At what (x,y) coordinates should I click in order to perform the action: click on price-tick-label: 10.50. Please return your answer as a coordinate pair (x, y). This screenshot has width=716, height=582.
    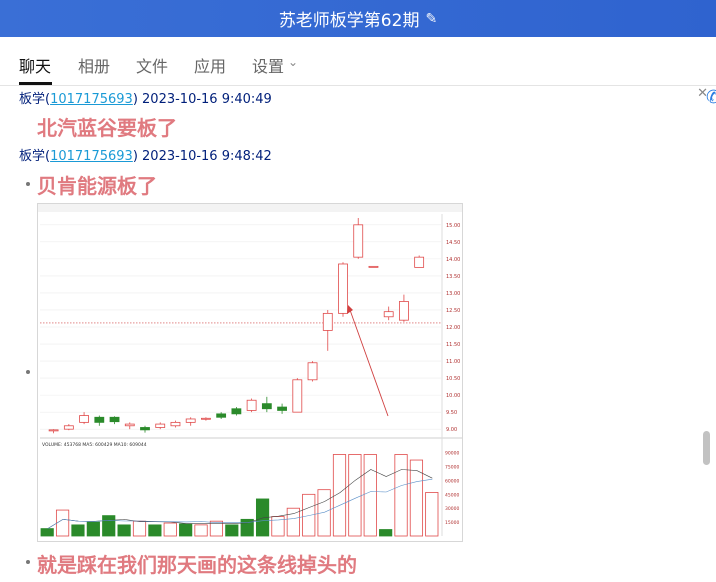
    Looking at the image, I should click on (453, 379).